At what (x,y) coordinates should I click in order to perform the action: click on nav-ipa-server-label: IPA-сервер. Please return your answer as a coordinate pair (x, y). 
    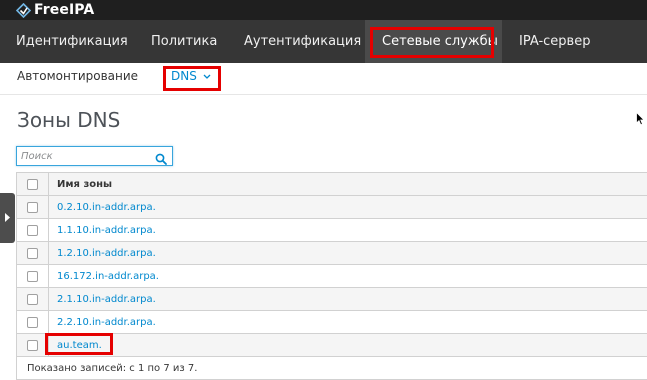
    Looking at the image, I should click on (555, 41).